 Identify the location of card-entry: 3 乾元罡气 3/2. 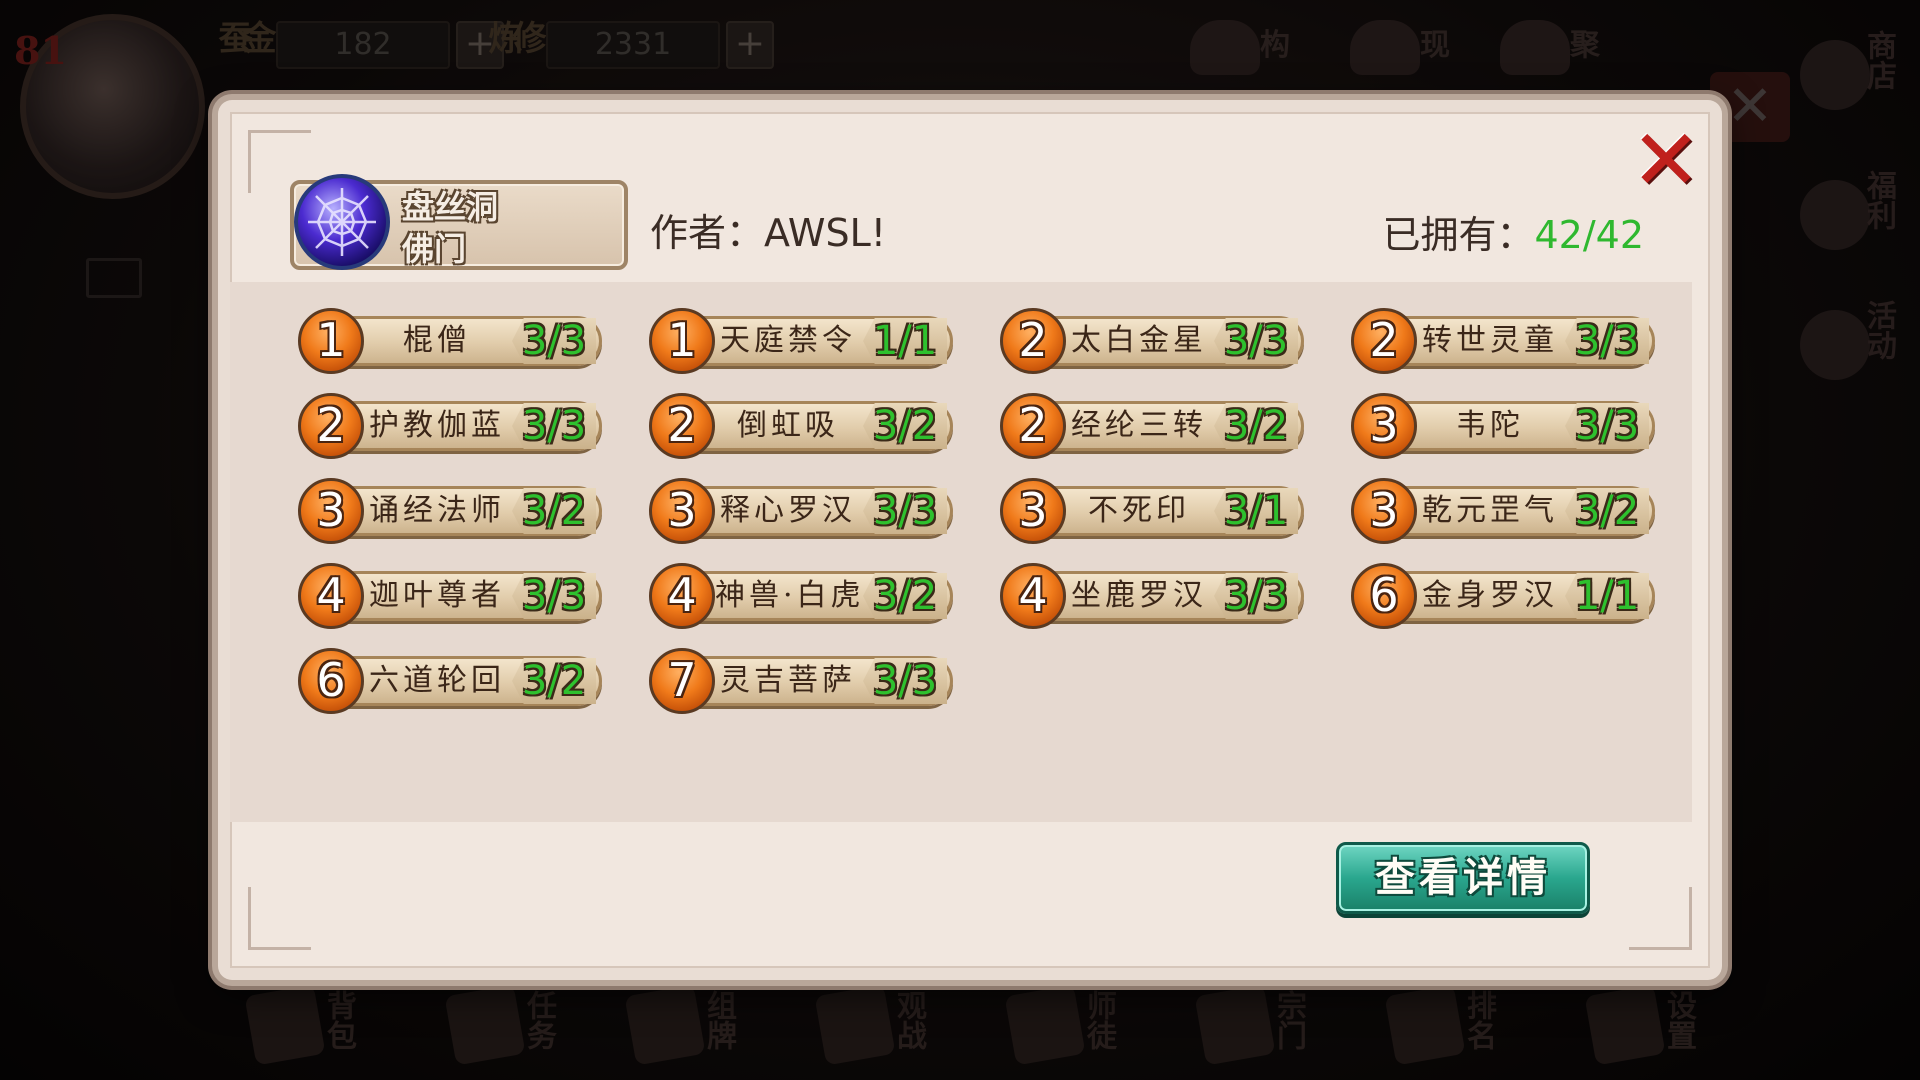
(1497, 510).